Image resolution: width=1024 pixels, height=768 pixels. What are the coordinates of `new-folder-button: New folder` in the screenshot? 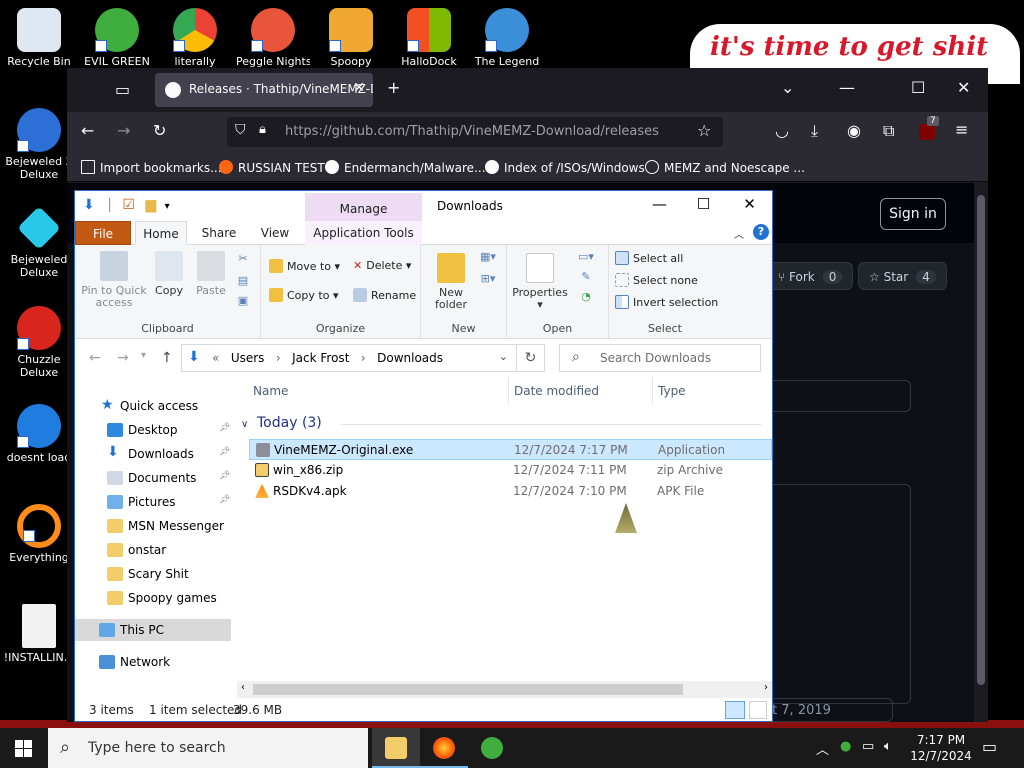 It's located at (451, 282).